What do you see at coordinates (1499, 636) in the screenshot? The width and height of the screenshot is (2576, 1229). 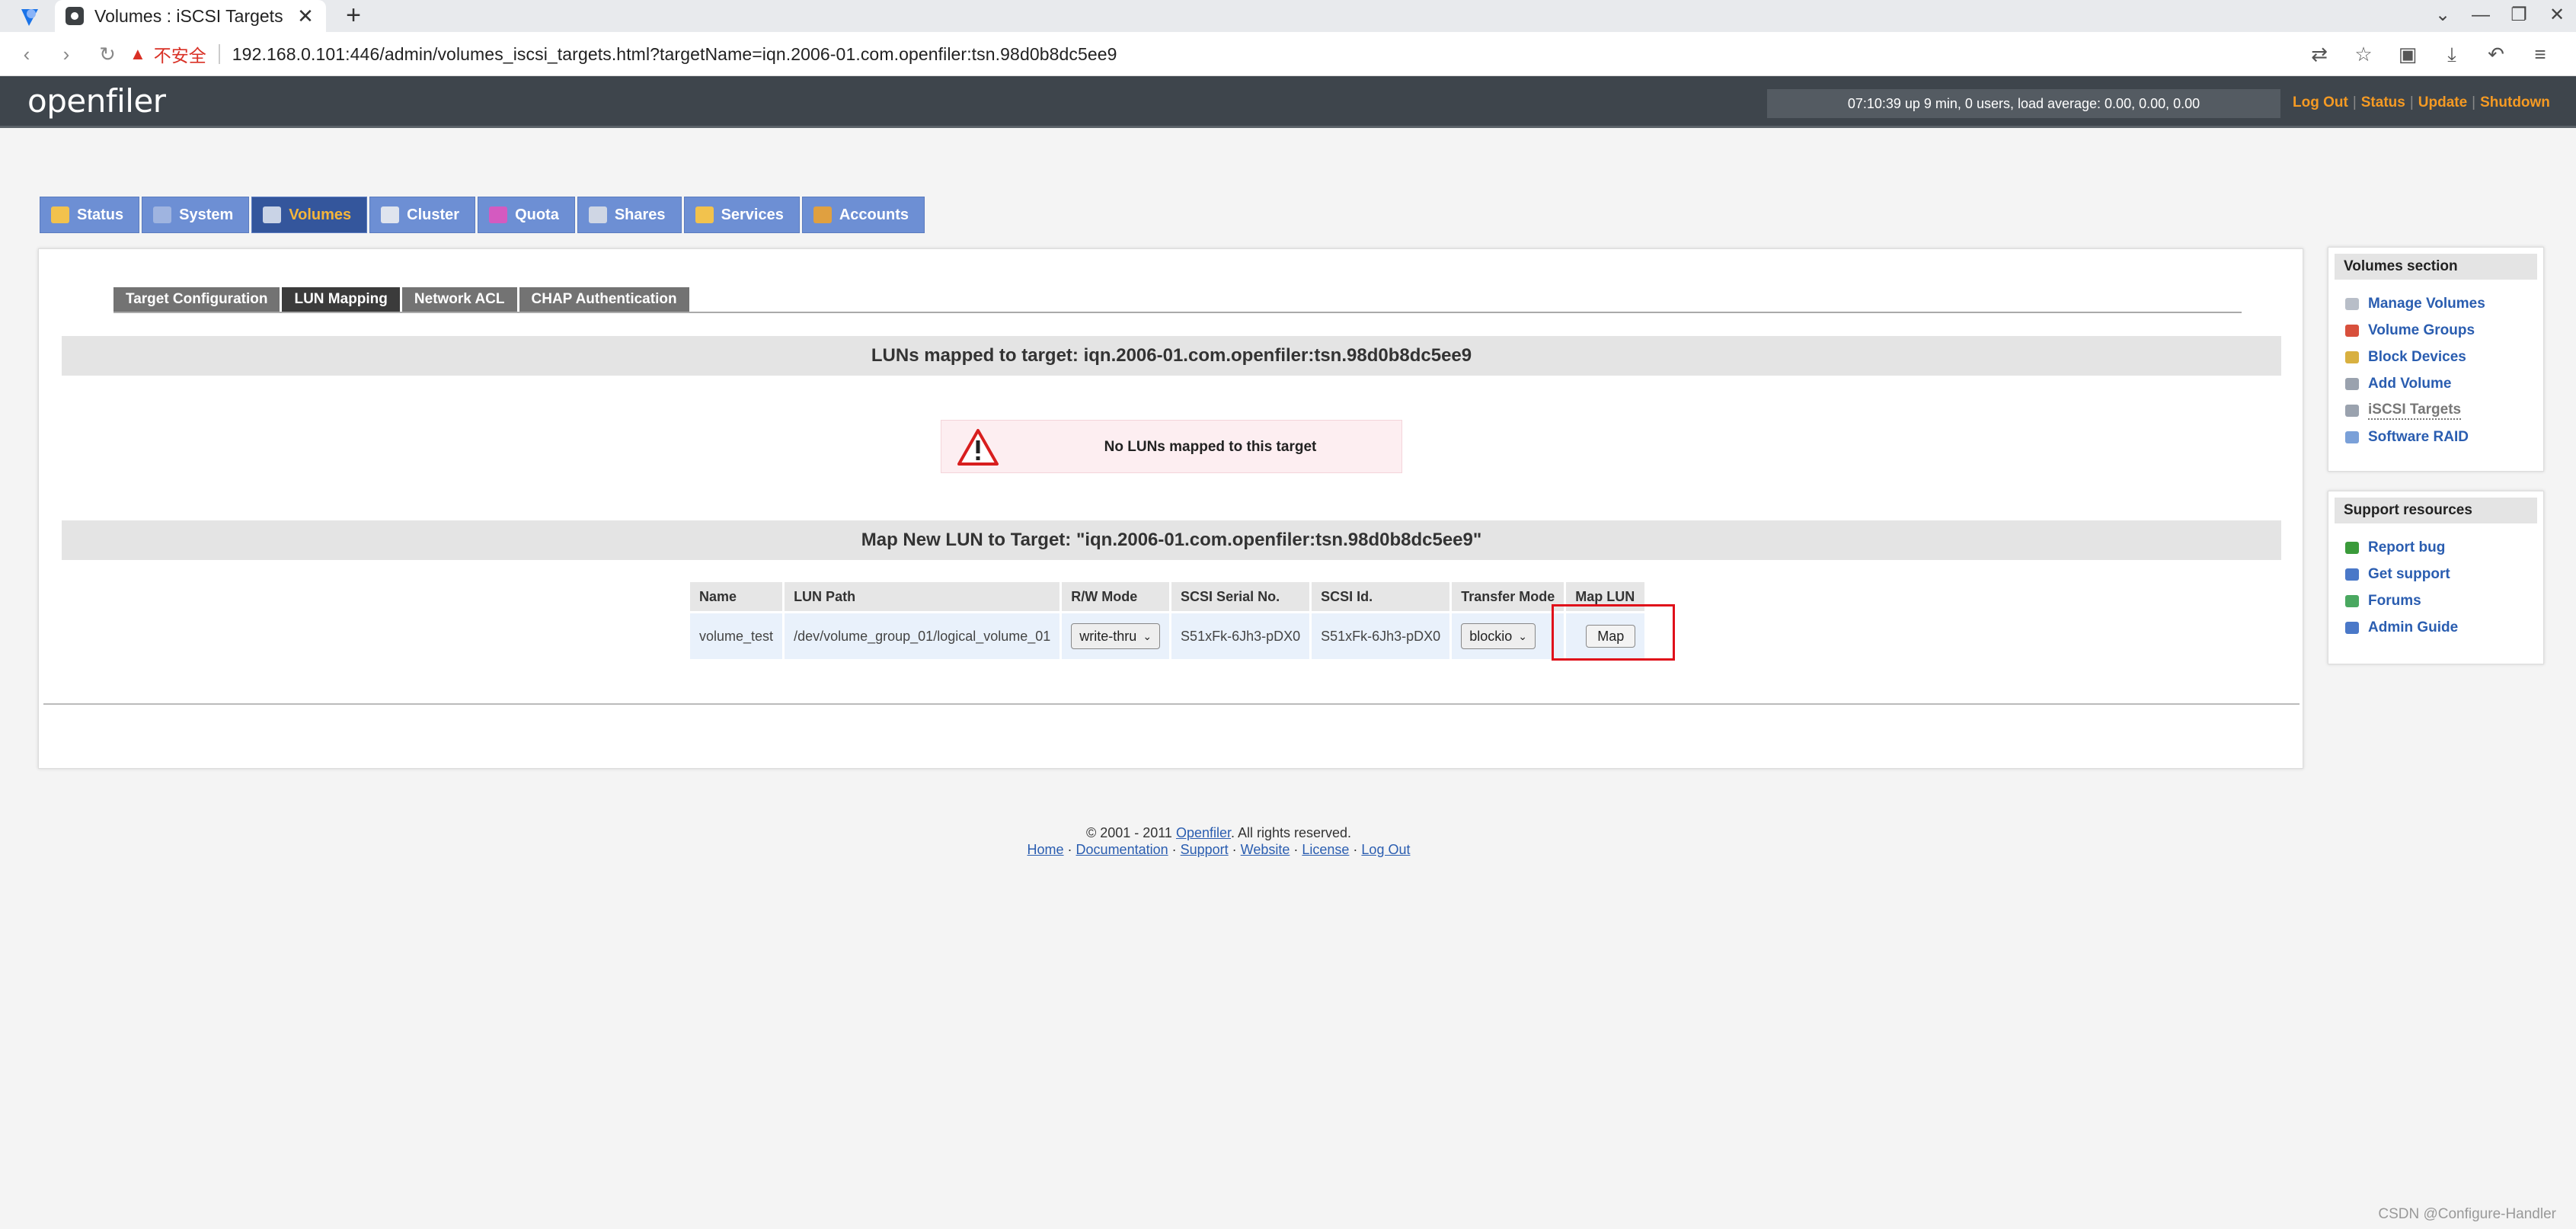 I see `transfer-mode-select: blockio⌄` at bounding box center [1499, 636].